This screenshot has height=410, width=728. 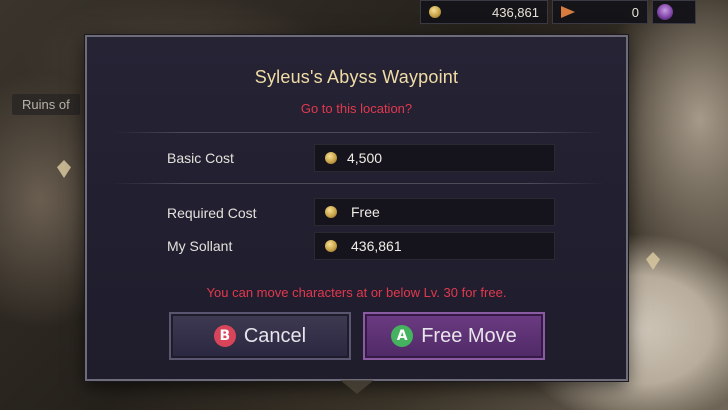 What do you see at coordinates (600, 12) in the screenshot?
I see `ticket-currency: 0` at bounding box center [600, 12].